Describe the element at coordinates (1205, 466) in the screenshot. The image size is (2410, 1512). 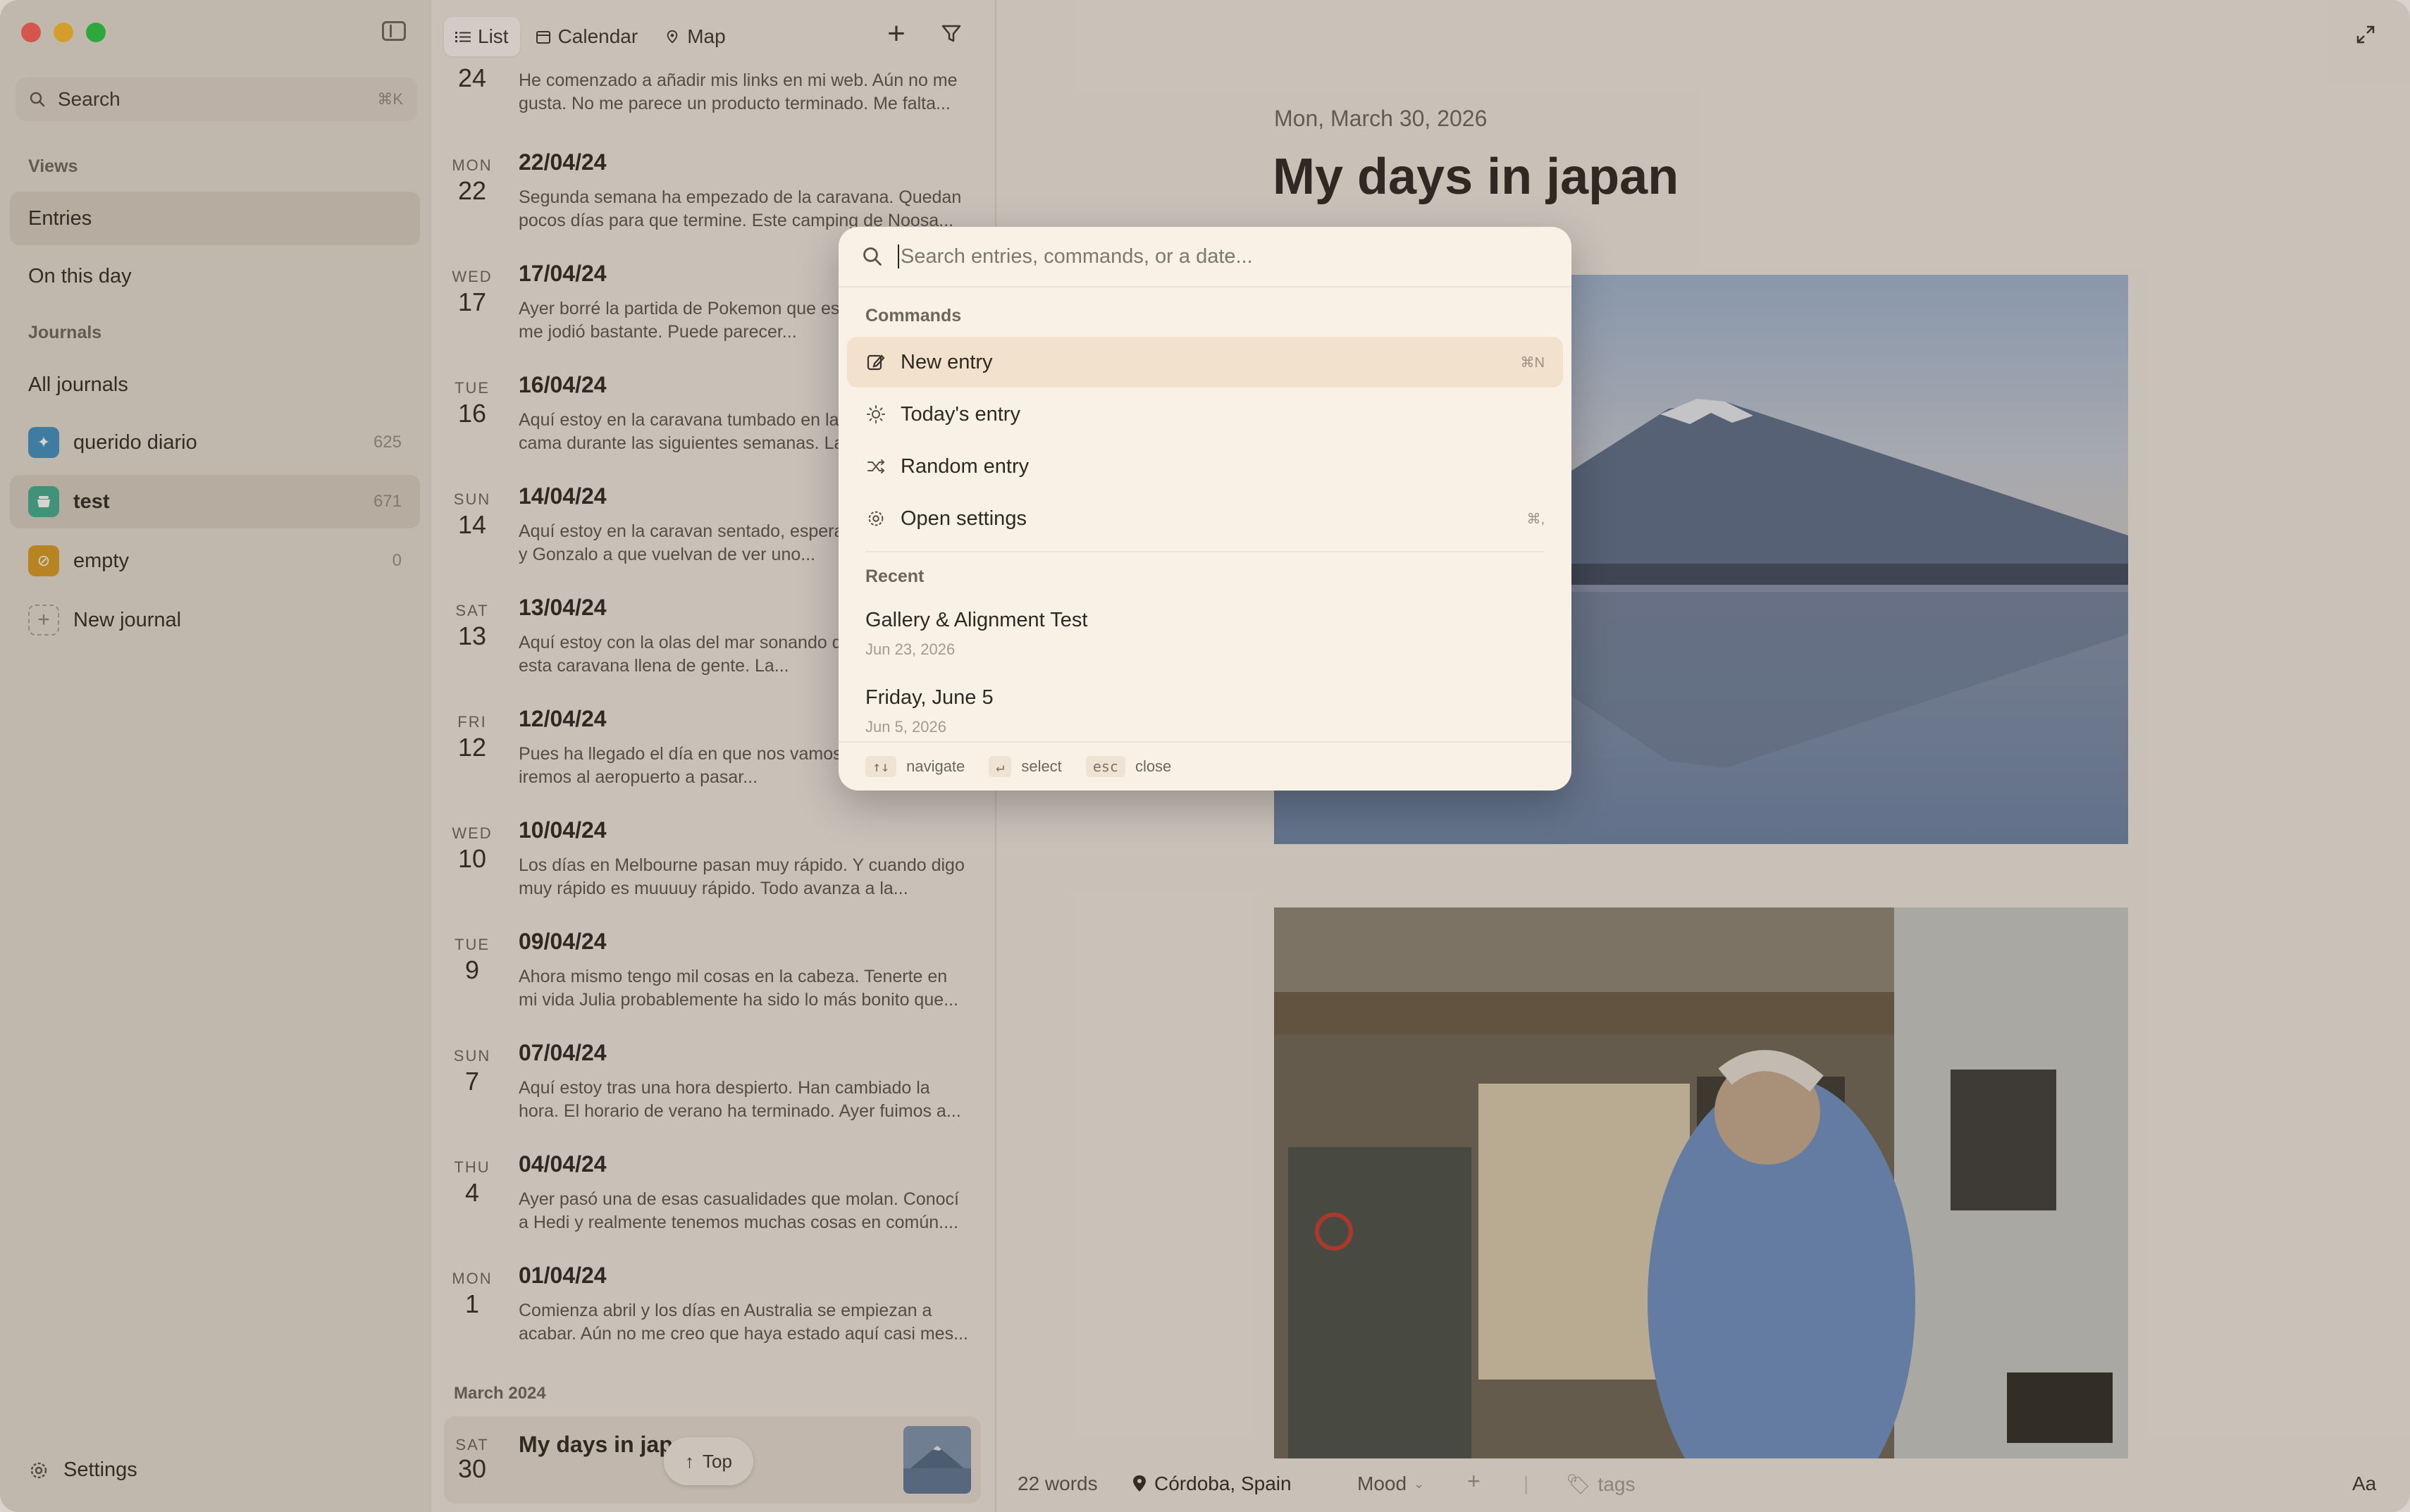
I see `command-random-entry: Random entry` at that location.